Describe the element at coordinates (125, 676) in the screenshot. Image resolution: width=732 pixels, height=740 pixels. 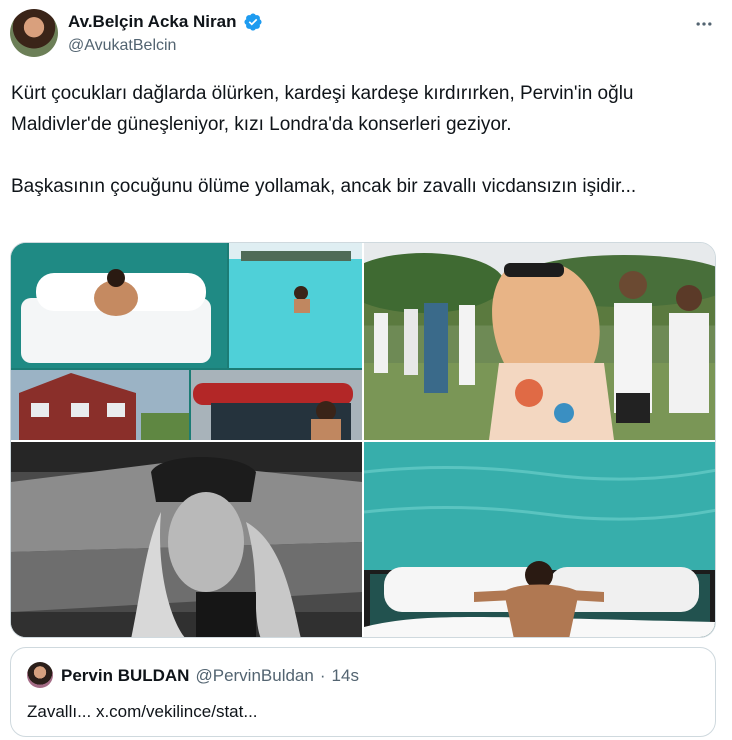
I see `quoted-author-name: Pervin BULDAN` at that location.